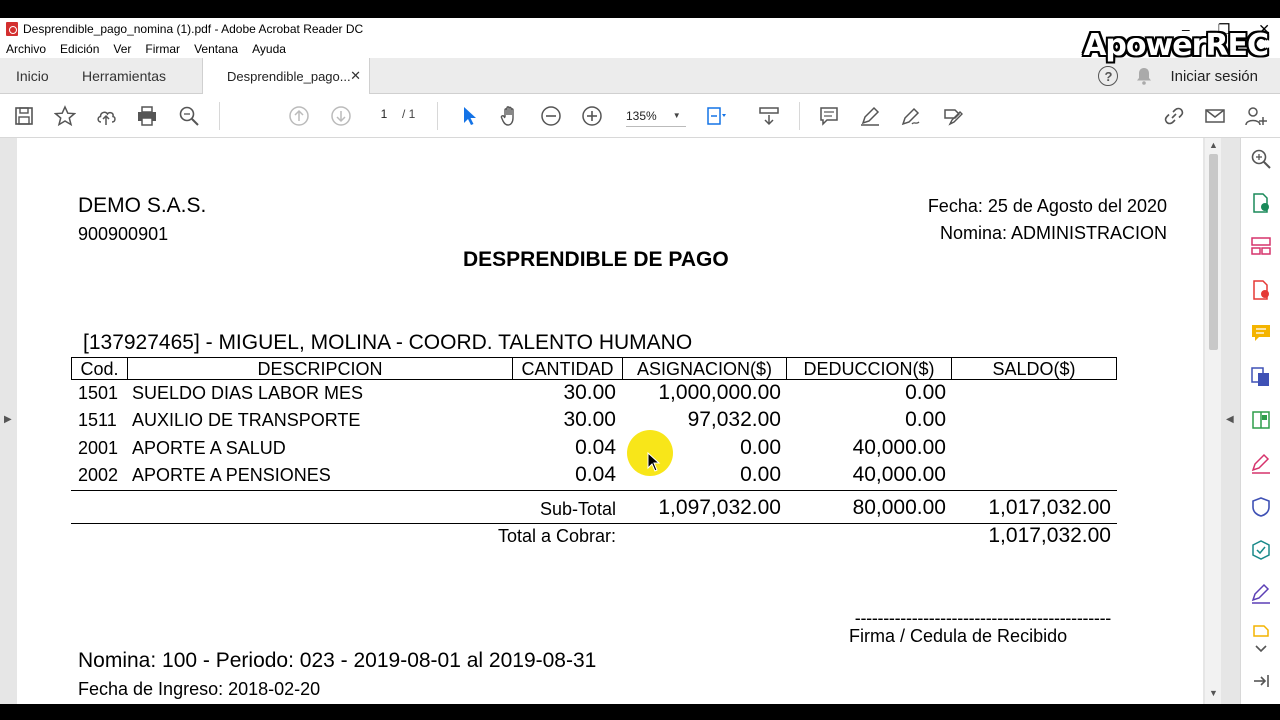 The height and width of the screenshot is (720, 1280). I want to click on payroll-name: Nomina: ADMINISTRACION, so click(1053, 233).